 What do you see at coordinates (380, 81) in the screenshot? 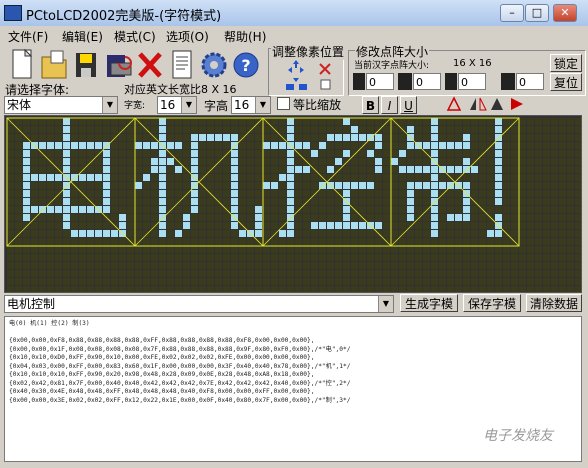
I see `width-spin-1: 0` at bounding box center [380, 81].